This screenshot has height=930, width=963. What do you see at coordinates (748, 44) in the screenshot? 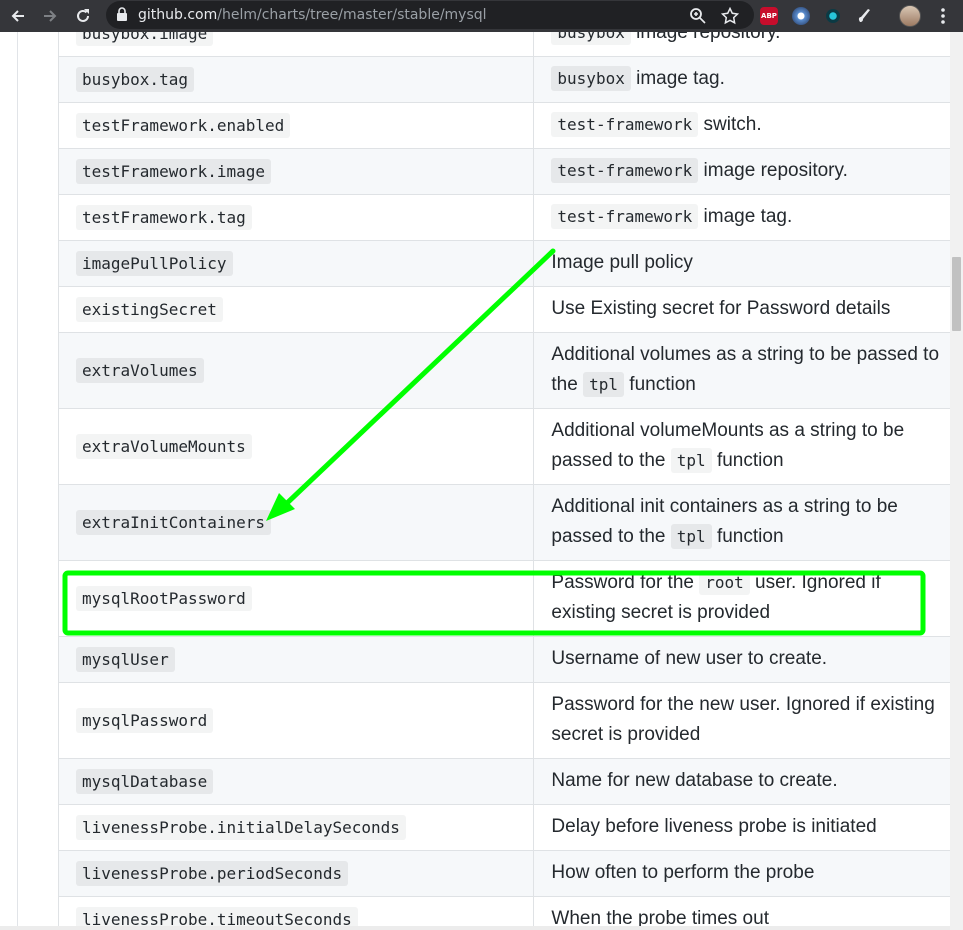
I see `parameter-description-cell: busybox image repository.` at bounding box center [748, 44].